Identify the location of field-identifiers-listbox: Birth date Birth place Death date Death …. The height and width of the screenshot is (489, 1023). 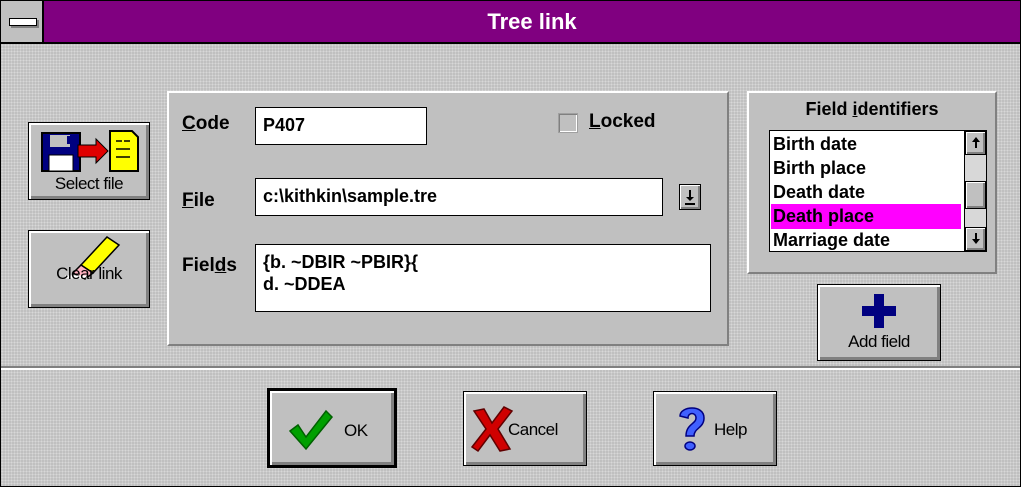
(878, 191).